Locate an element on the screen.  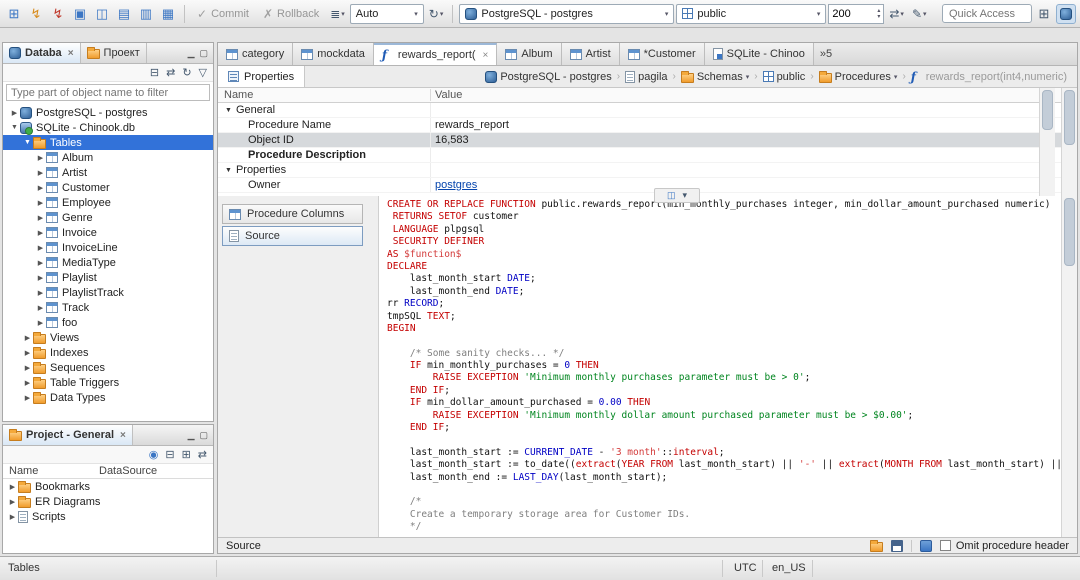
tree-item-foo: ▶ foo is located at coordinates (108, 322).